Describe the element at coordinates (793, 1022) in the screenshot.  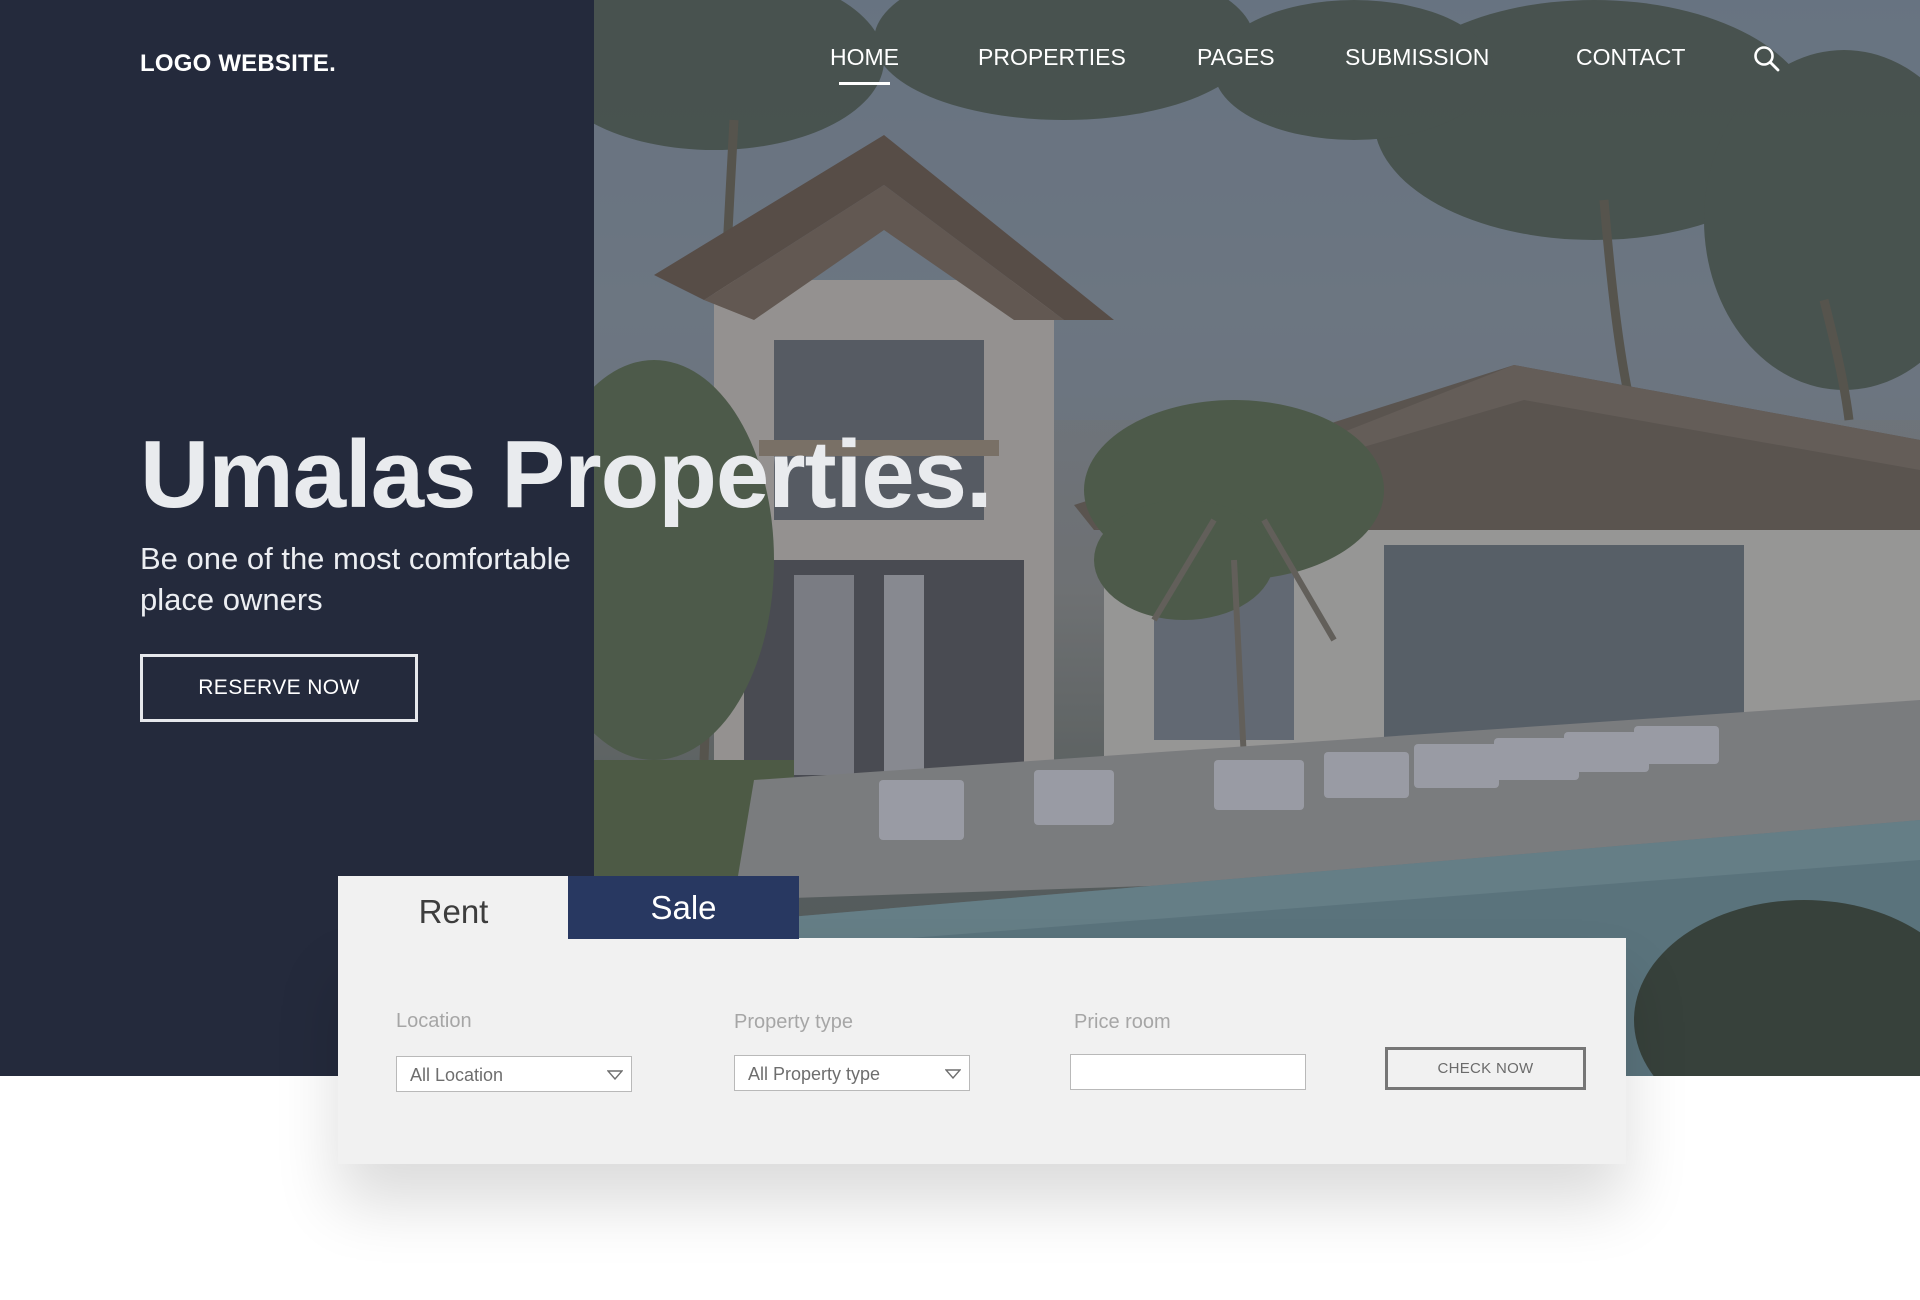
I see `property-type-label: Property type` at that location.